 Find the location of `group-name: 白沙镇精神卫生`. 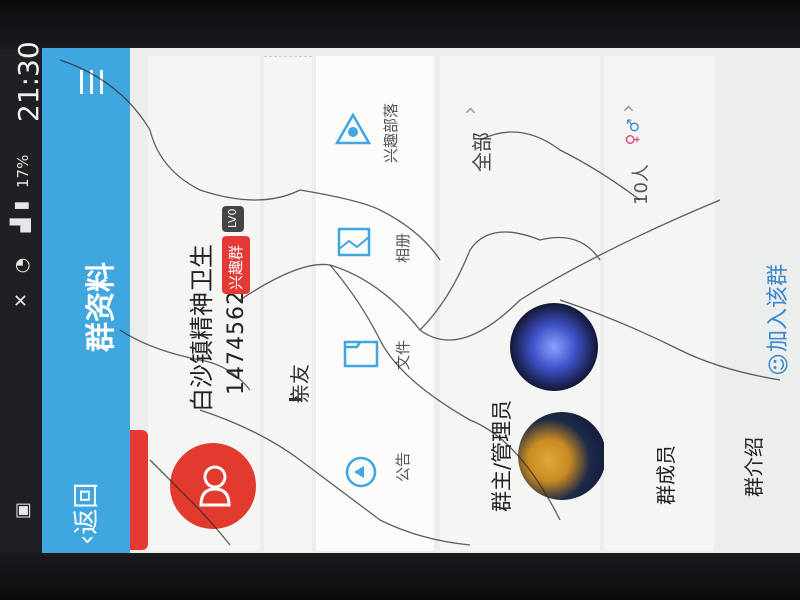

group-name: 白沙镇精神卫生 is located at coordinates (202, 328).